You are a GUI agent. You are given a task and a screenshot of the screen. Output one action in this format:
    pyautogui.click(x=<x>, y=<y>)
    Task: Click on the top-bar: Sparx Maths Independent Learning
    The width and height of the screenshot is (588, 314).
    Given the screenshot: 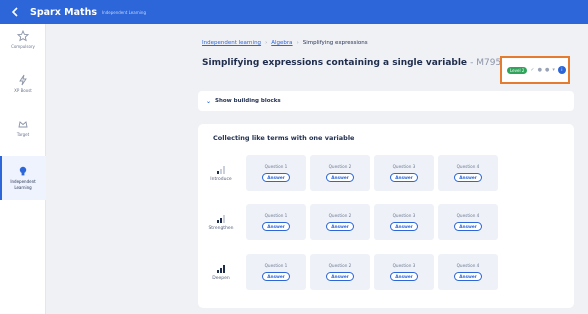 What is the action you would take?
    pyautogui.click(x=294, y=12)
    